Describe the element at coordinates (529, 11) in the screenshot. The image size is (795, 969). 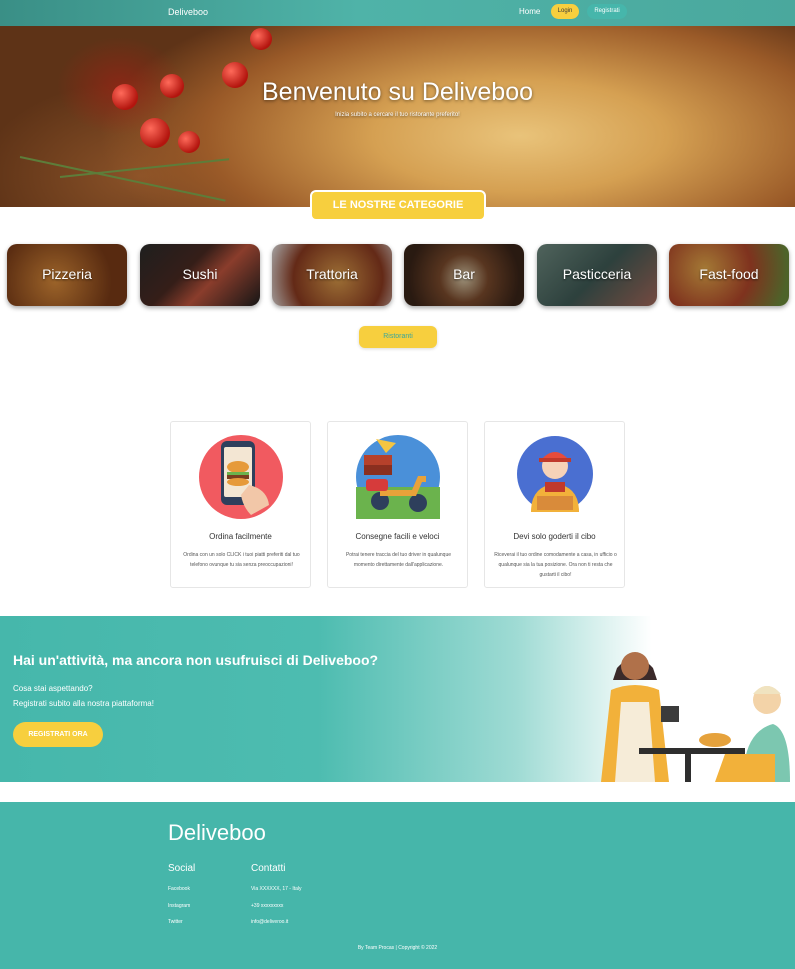
I see `nav-home-link: Home` at that location.